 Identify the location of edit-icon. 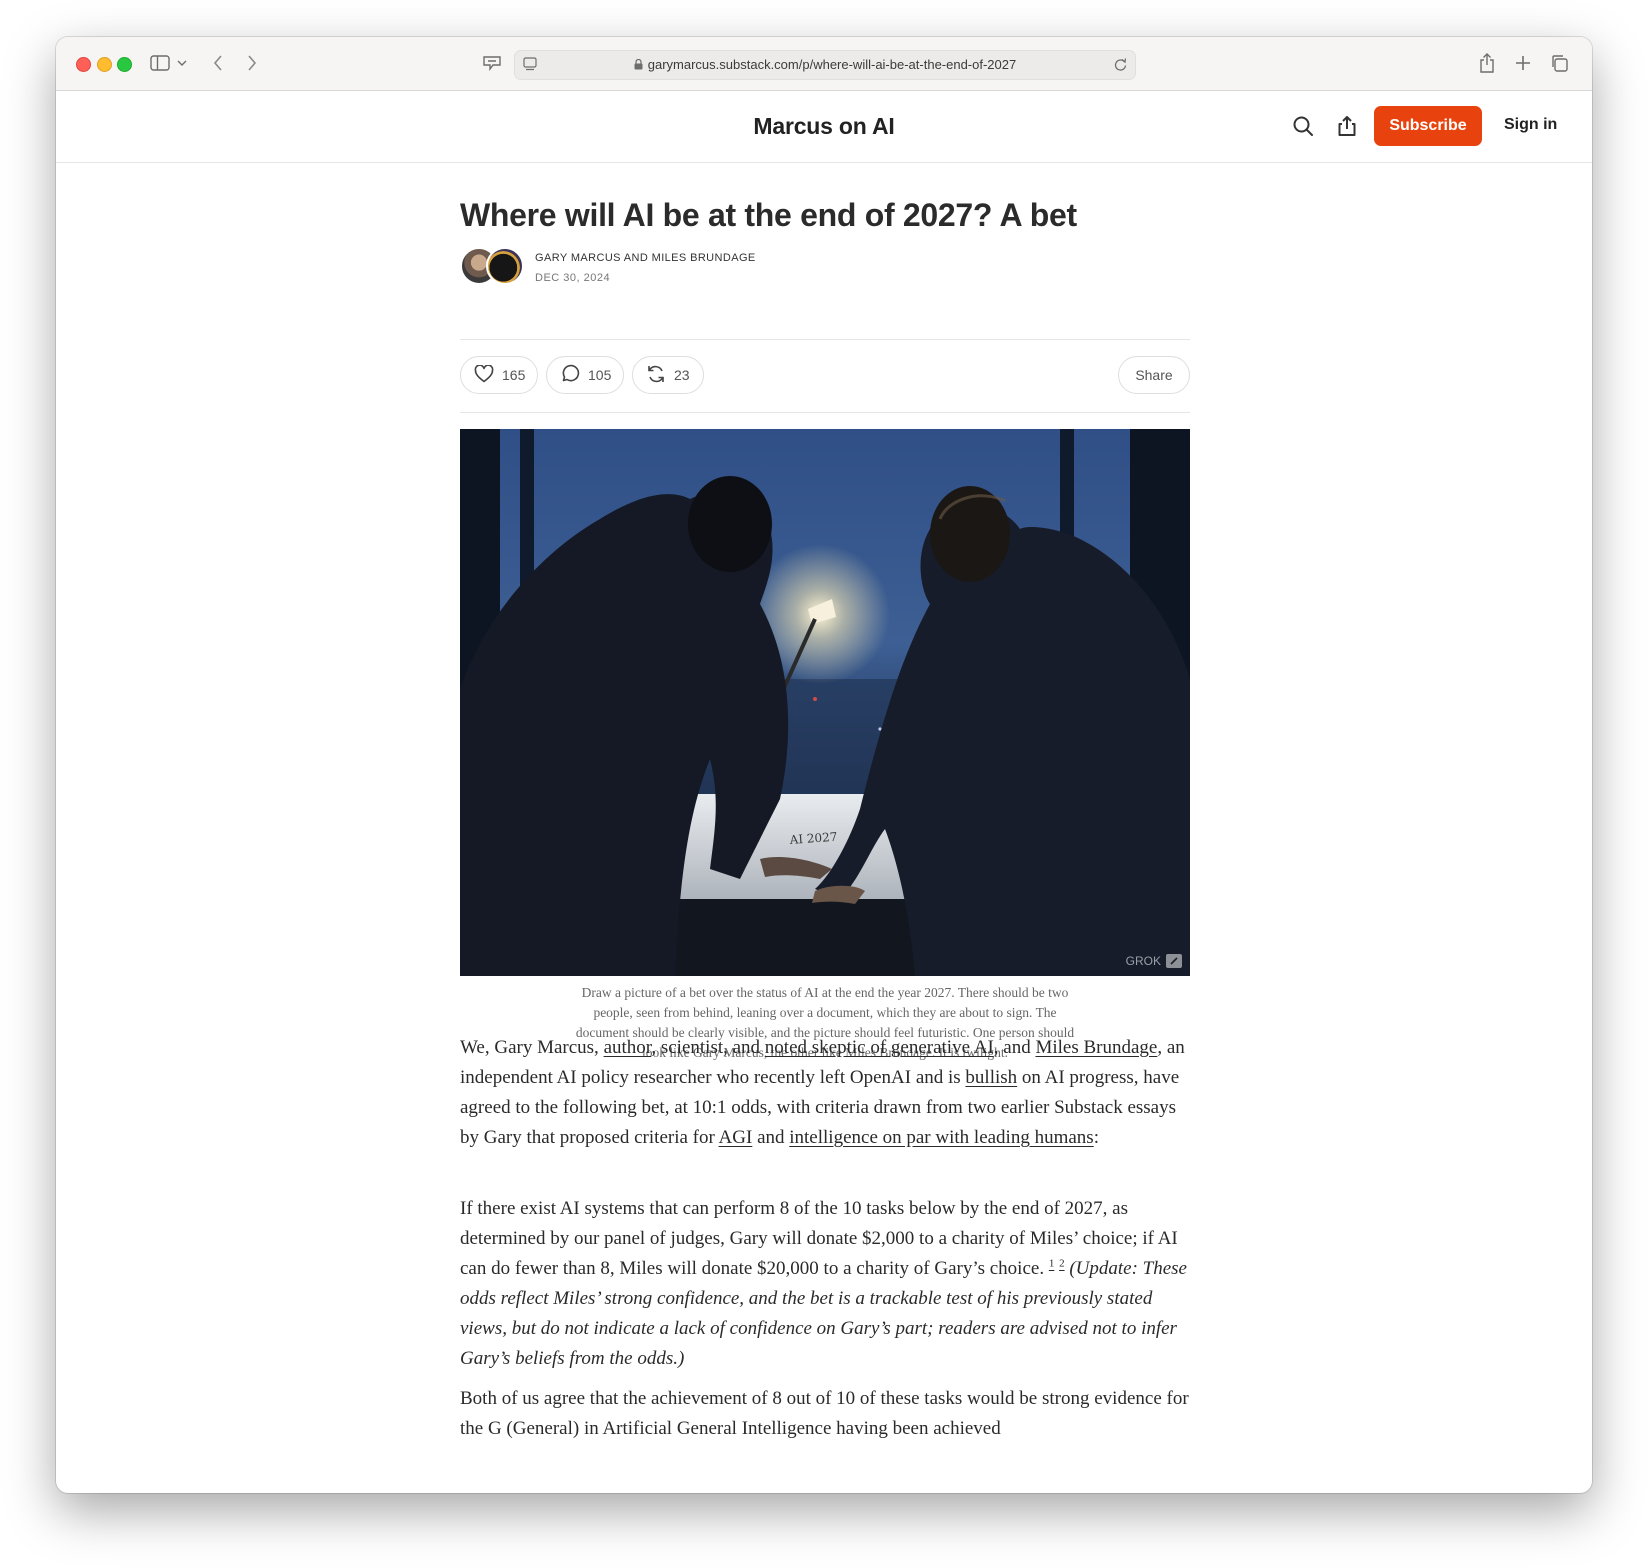
(1174, 961).